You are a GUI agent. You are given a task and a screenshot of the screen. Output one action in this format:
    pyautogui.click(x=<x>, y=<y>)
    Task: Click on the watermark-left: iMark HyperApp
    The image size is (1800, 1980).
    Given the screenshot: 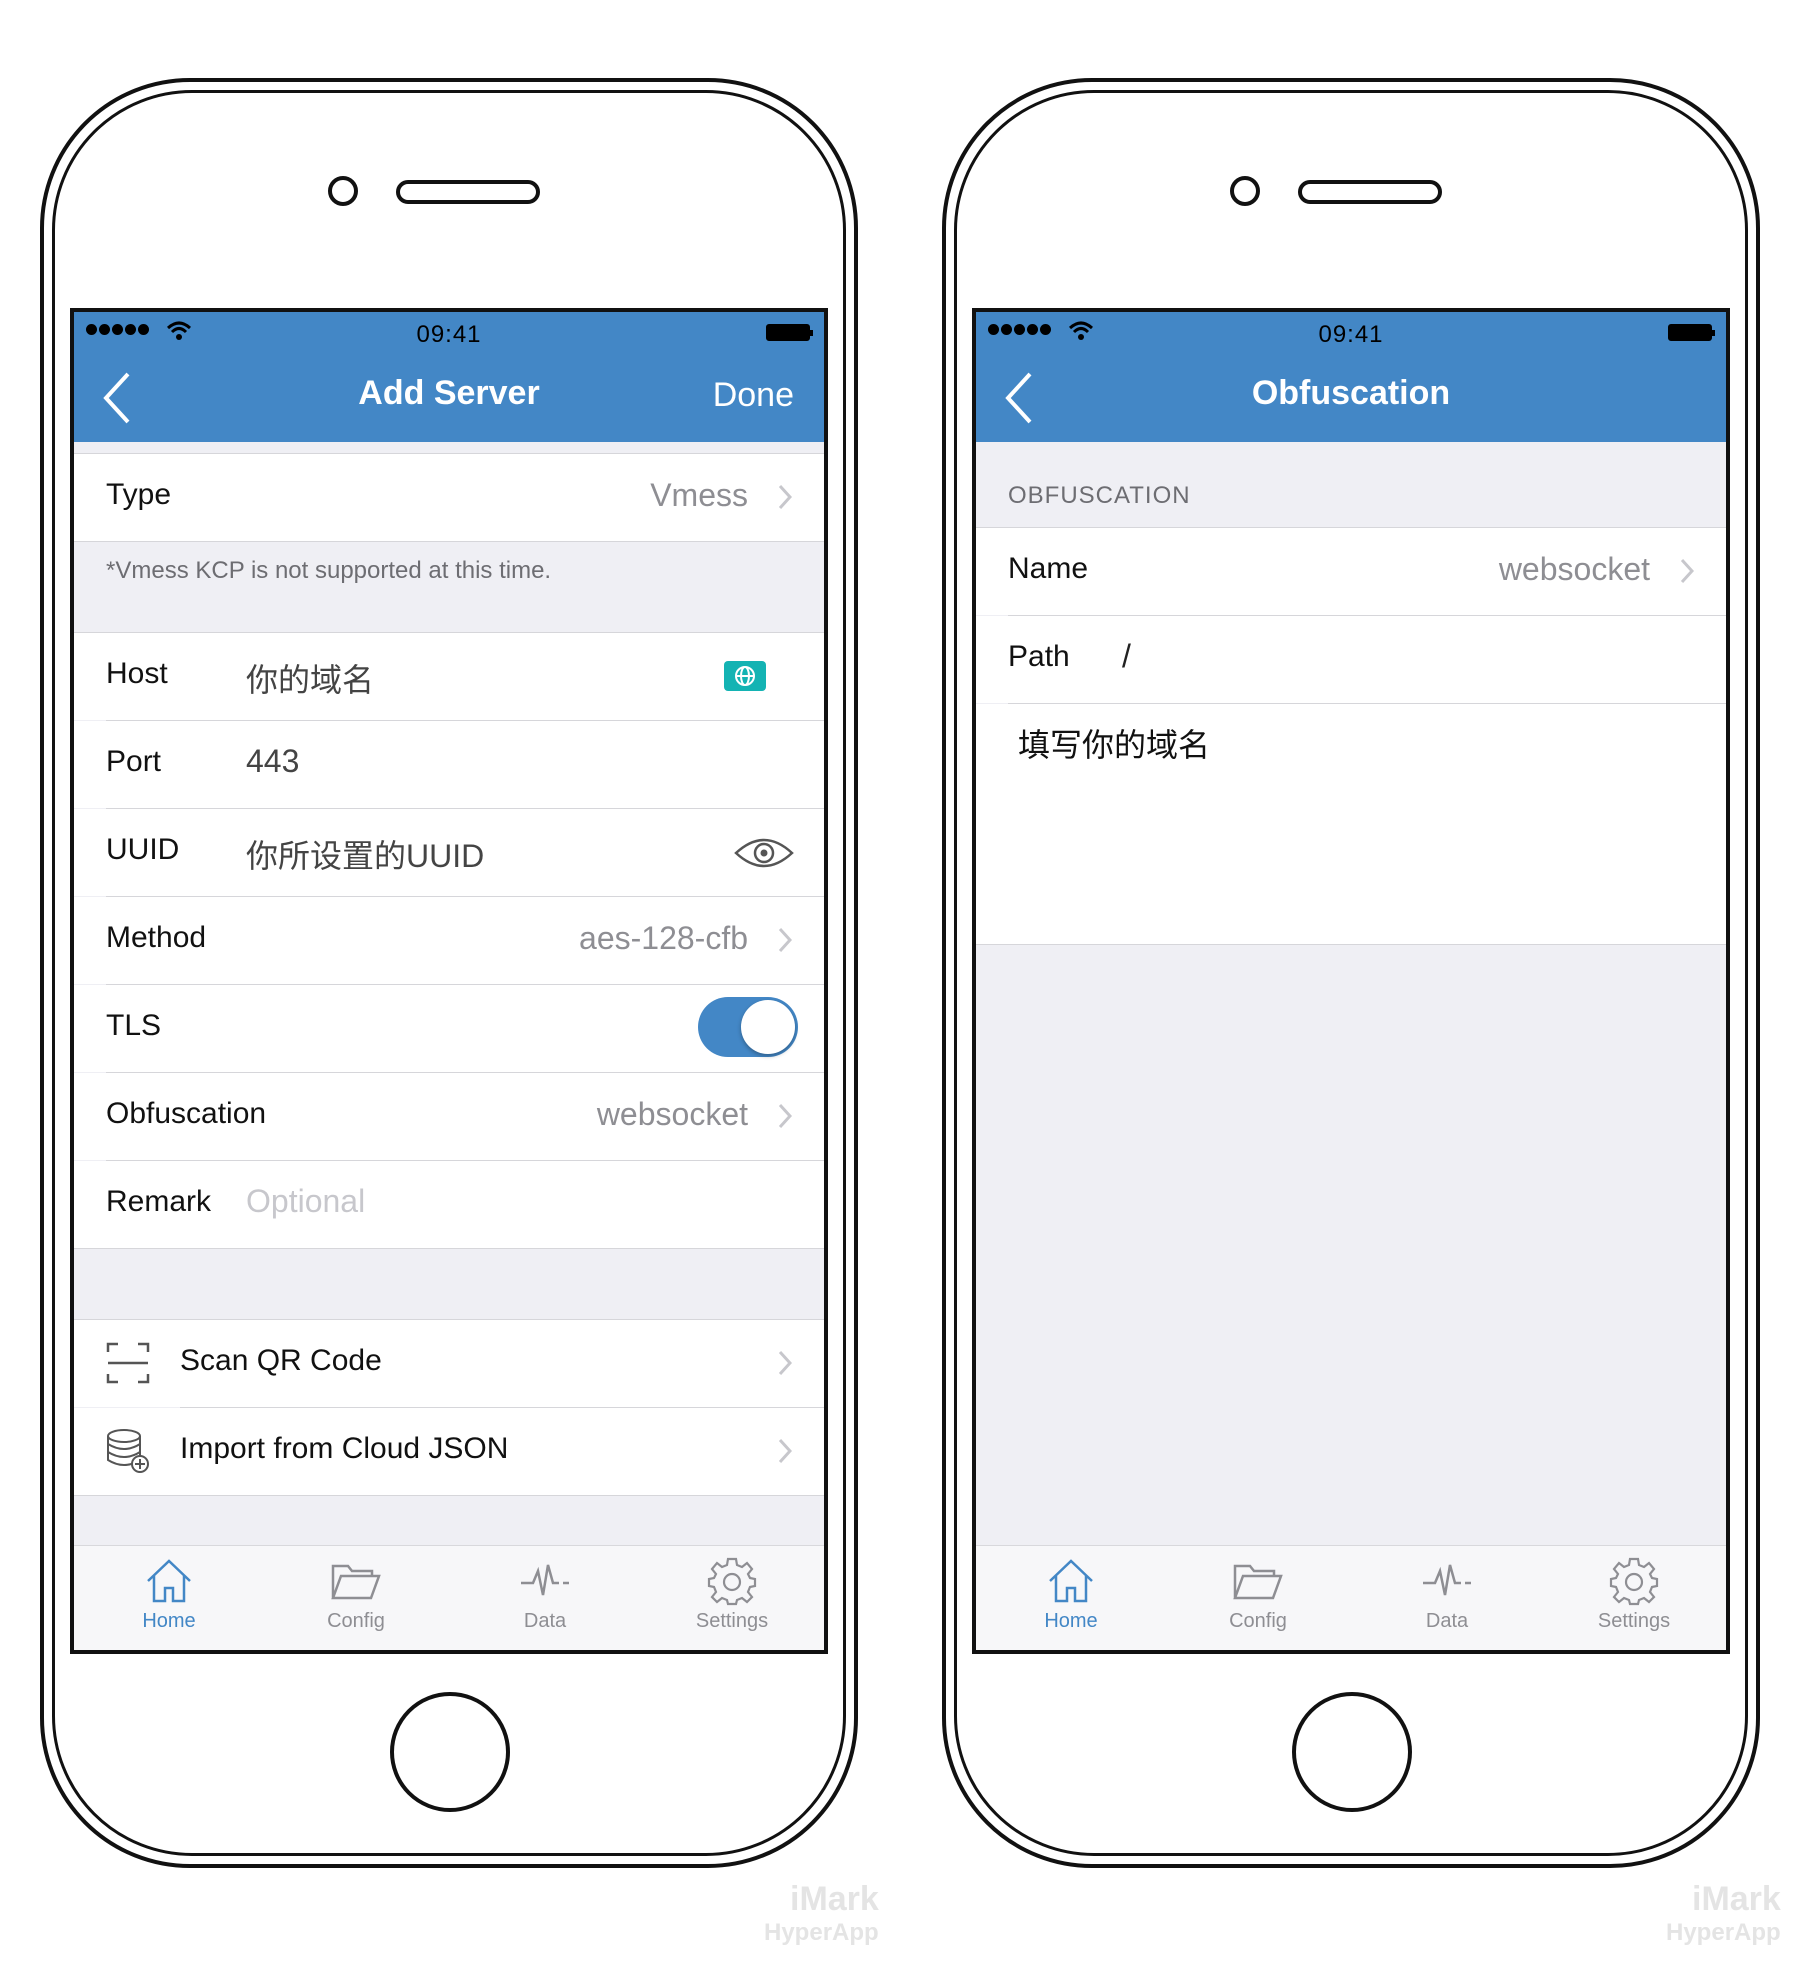 What is the action you would take?
    pyautogui.click(x=804, y=1913)
    